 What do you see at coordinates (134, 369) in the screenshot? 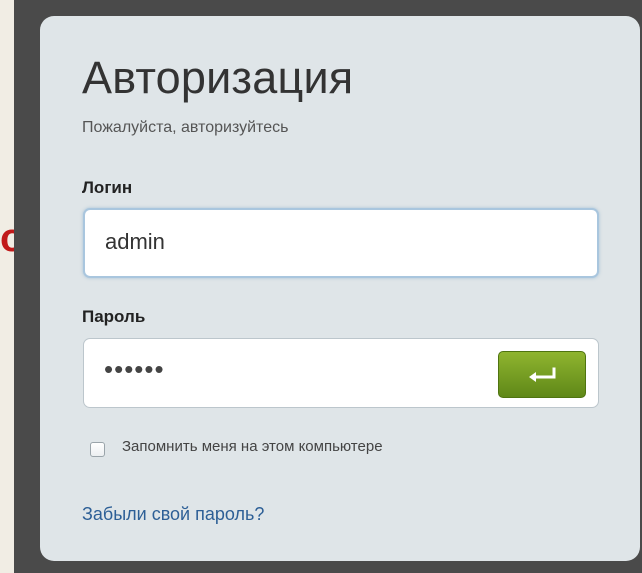
I see `password-input-value: ••••••` at bounding box center [134, 369].